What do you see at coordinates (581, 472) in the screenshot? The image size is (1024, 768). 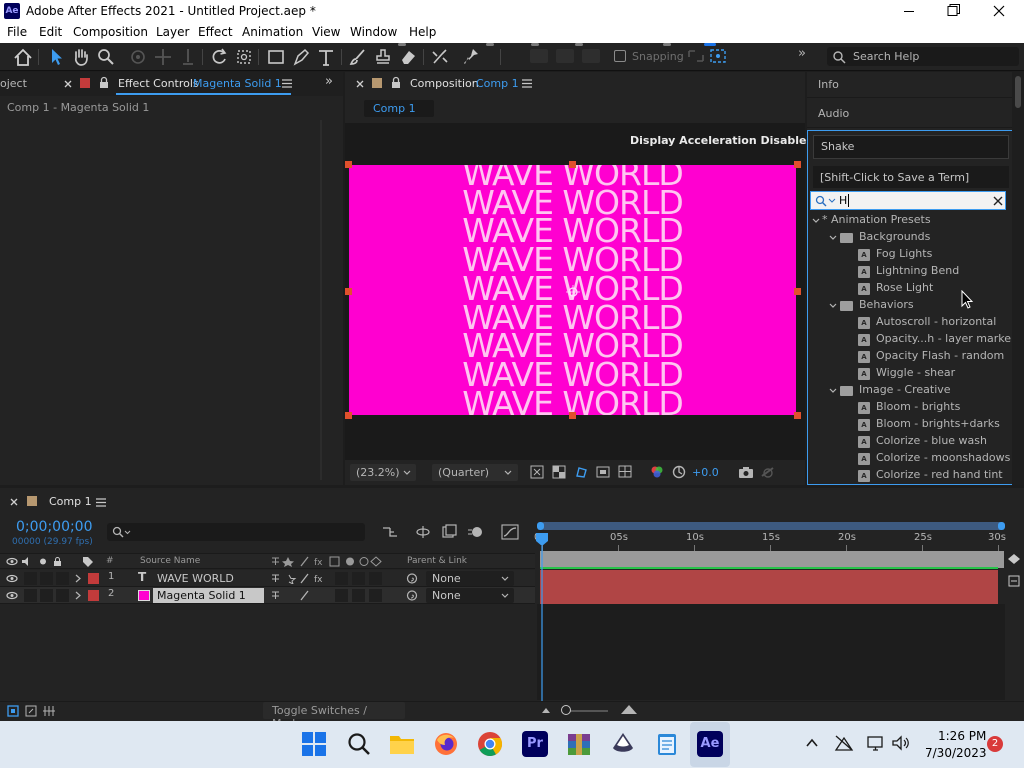 I see `mask-visibility-icon` at bounding box center [581, 472].